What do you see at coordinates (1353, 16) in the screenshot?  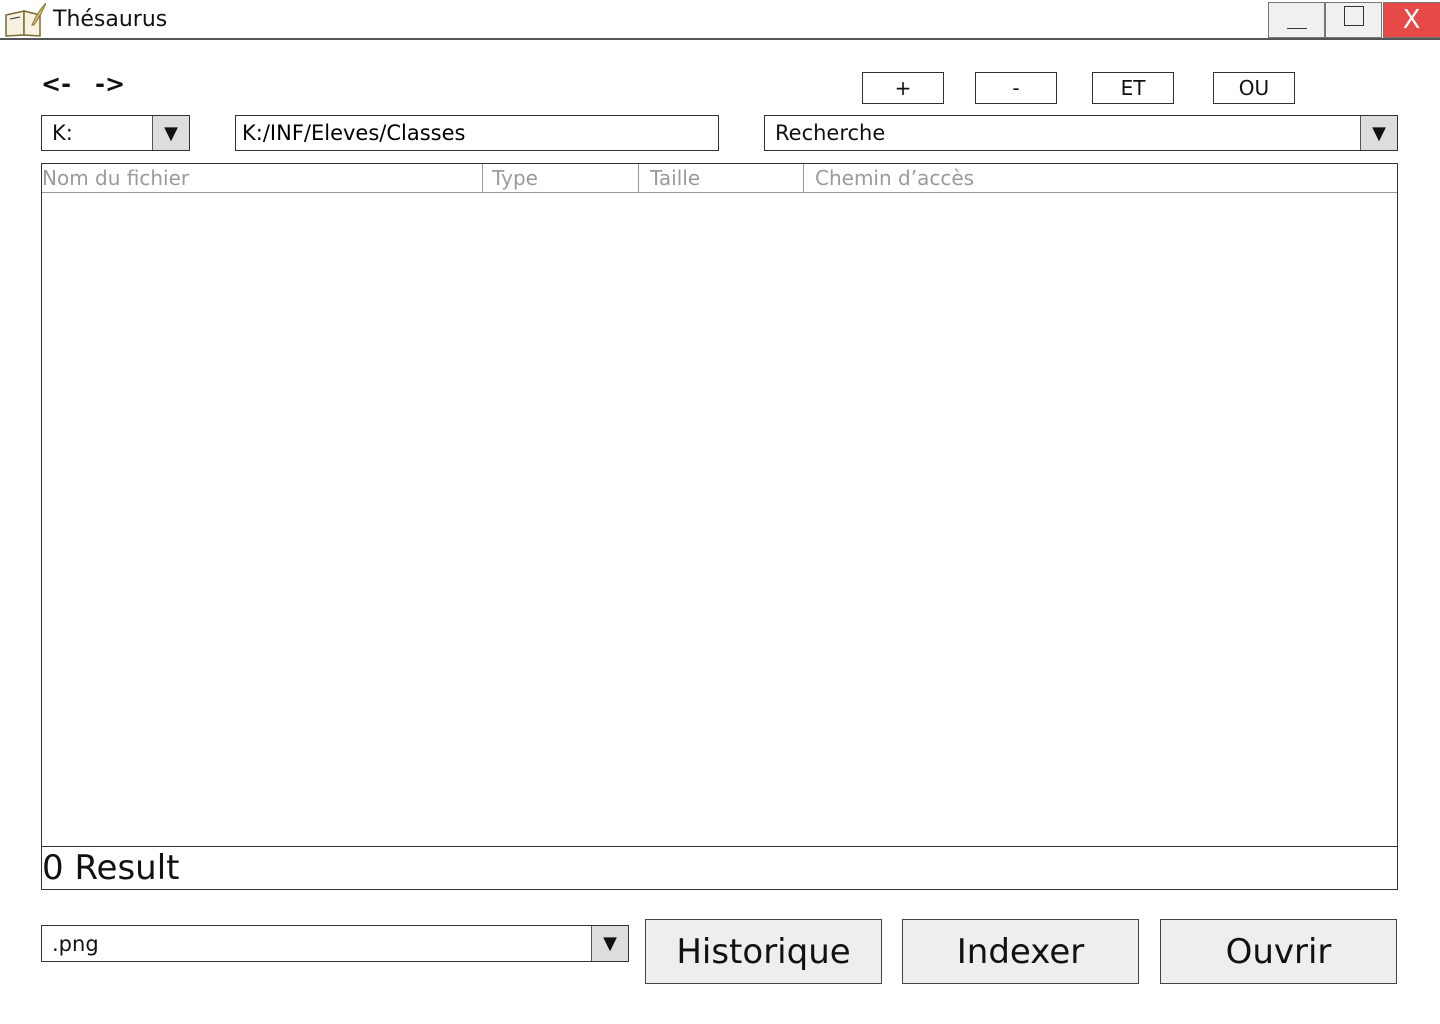 I see `maximize-icon` at bounding box center [1353, 16].